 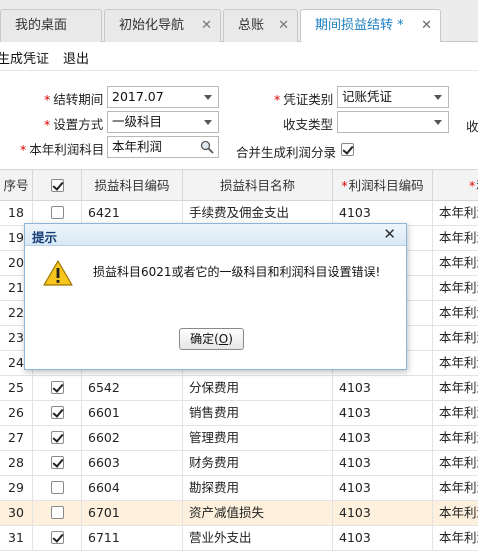 What do you see at coordinates (132, 538) in the screenshot?
I see `cell-code: 6711` at bounding box center [132, 538].